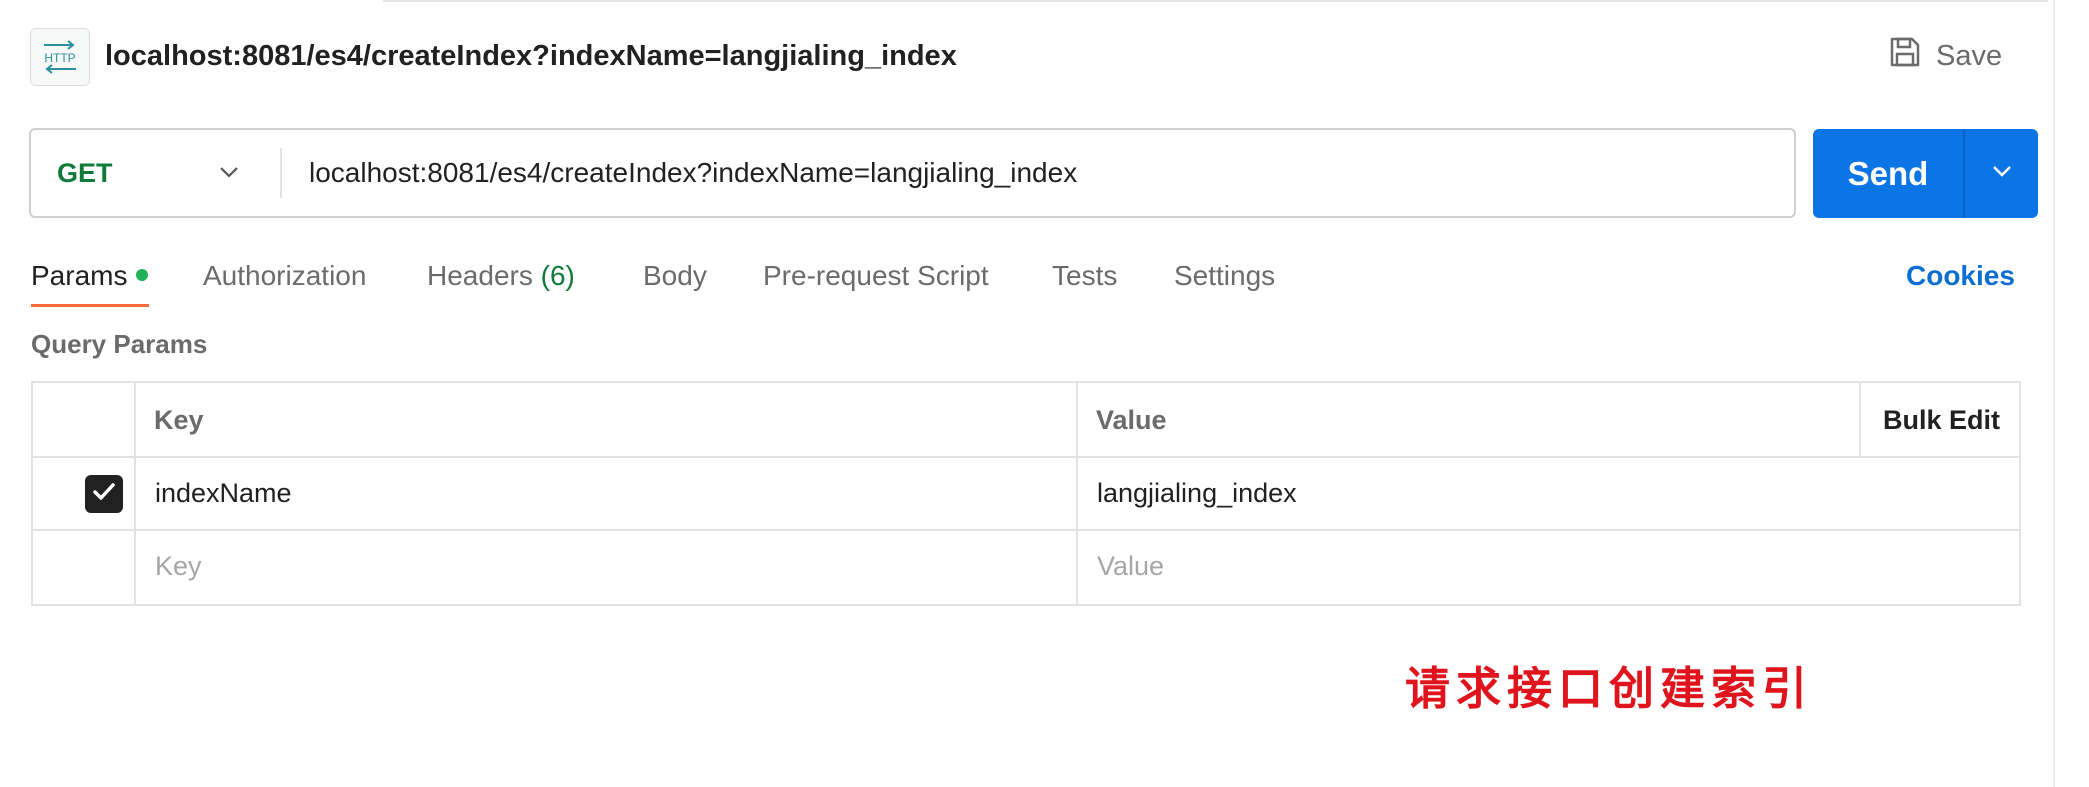 This screenshot has height=787, width=2089. I want to click on param-enabled-checkbox, so click(104, 494).